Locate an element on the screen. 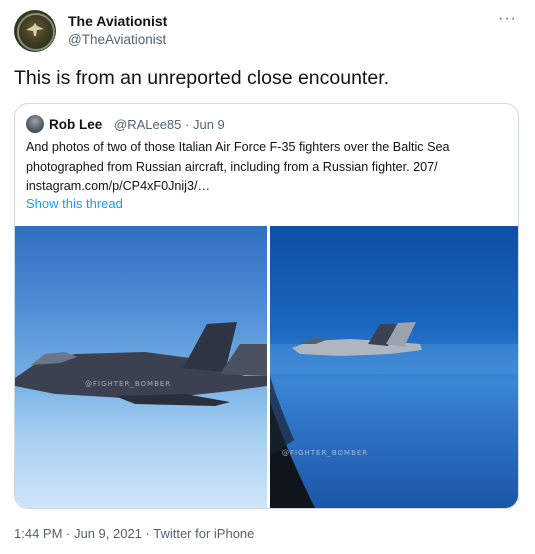 Image resolution: width=535 pixels, height=554 pixels. quoted-tweet-header: Rob Lee @RALee85 · Jun 9 is located at coordinates (267, 125).